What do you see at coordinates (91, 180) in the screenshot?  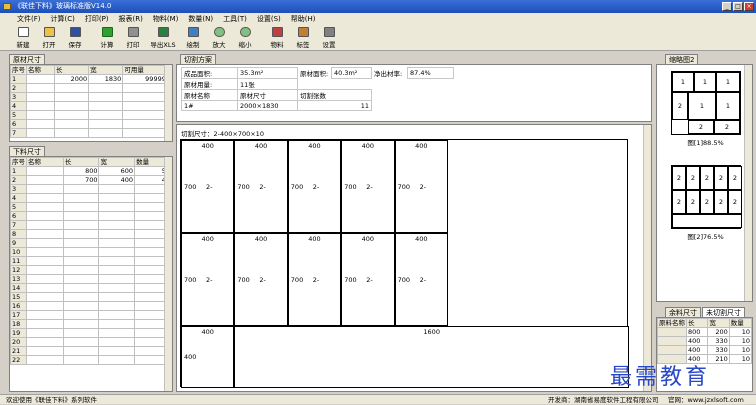 I see `table-row: 270040040` at bounding box center [91, 180].